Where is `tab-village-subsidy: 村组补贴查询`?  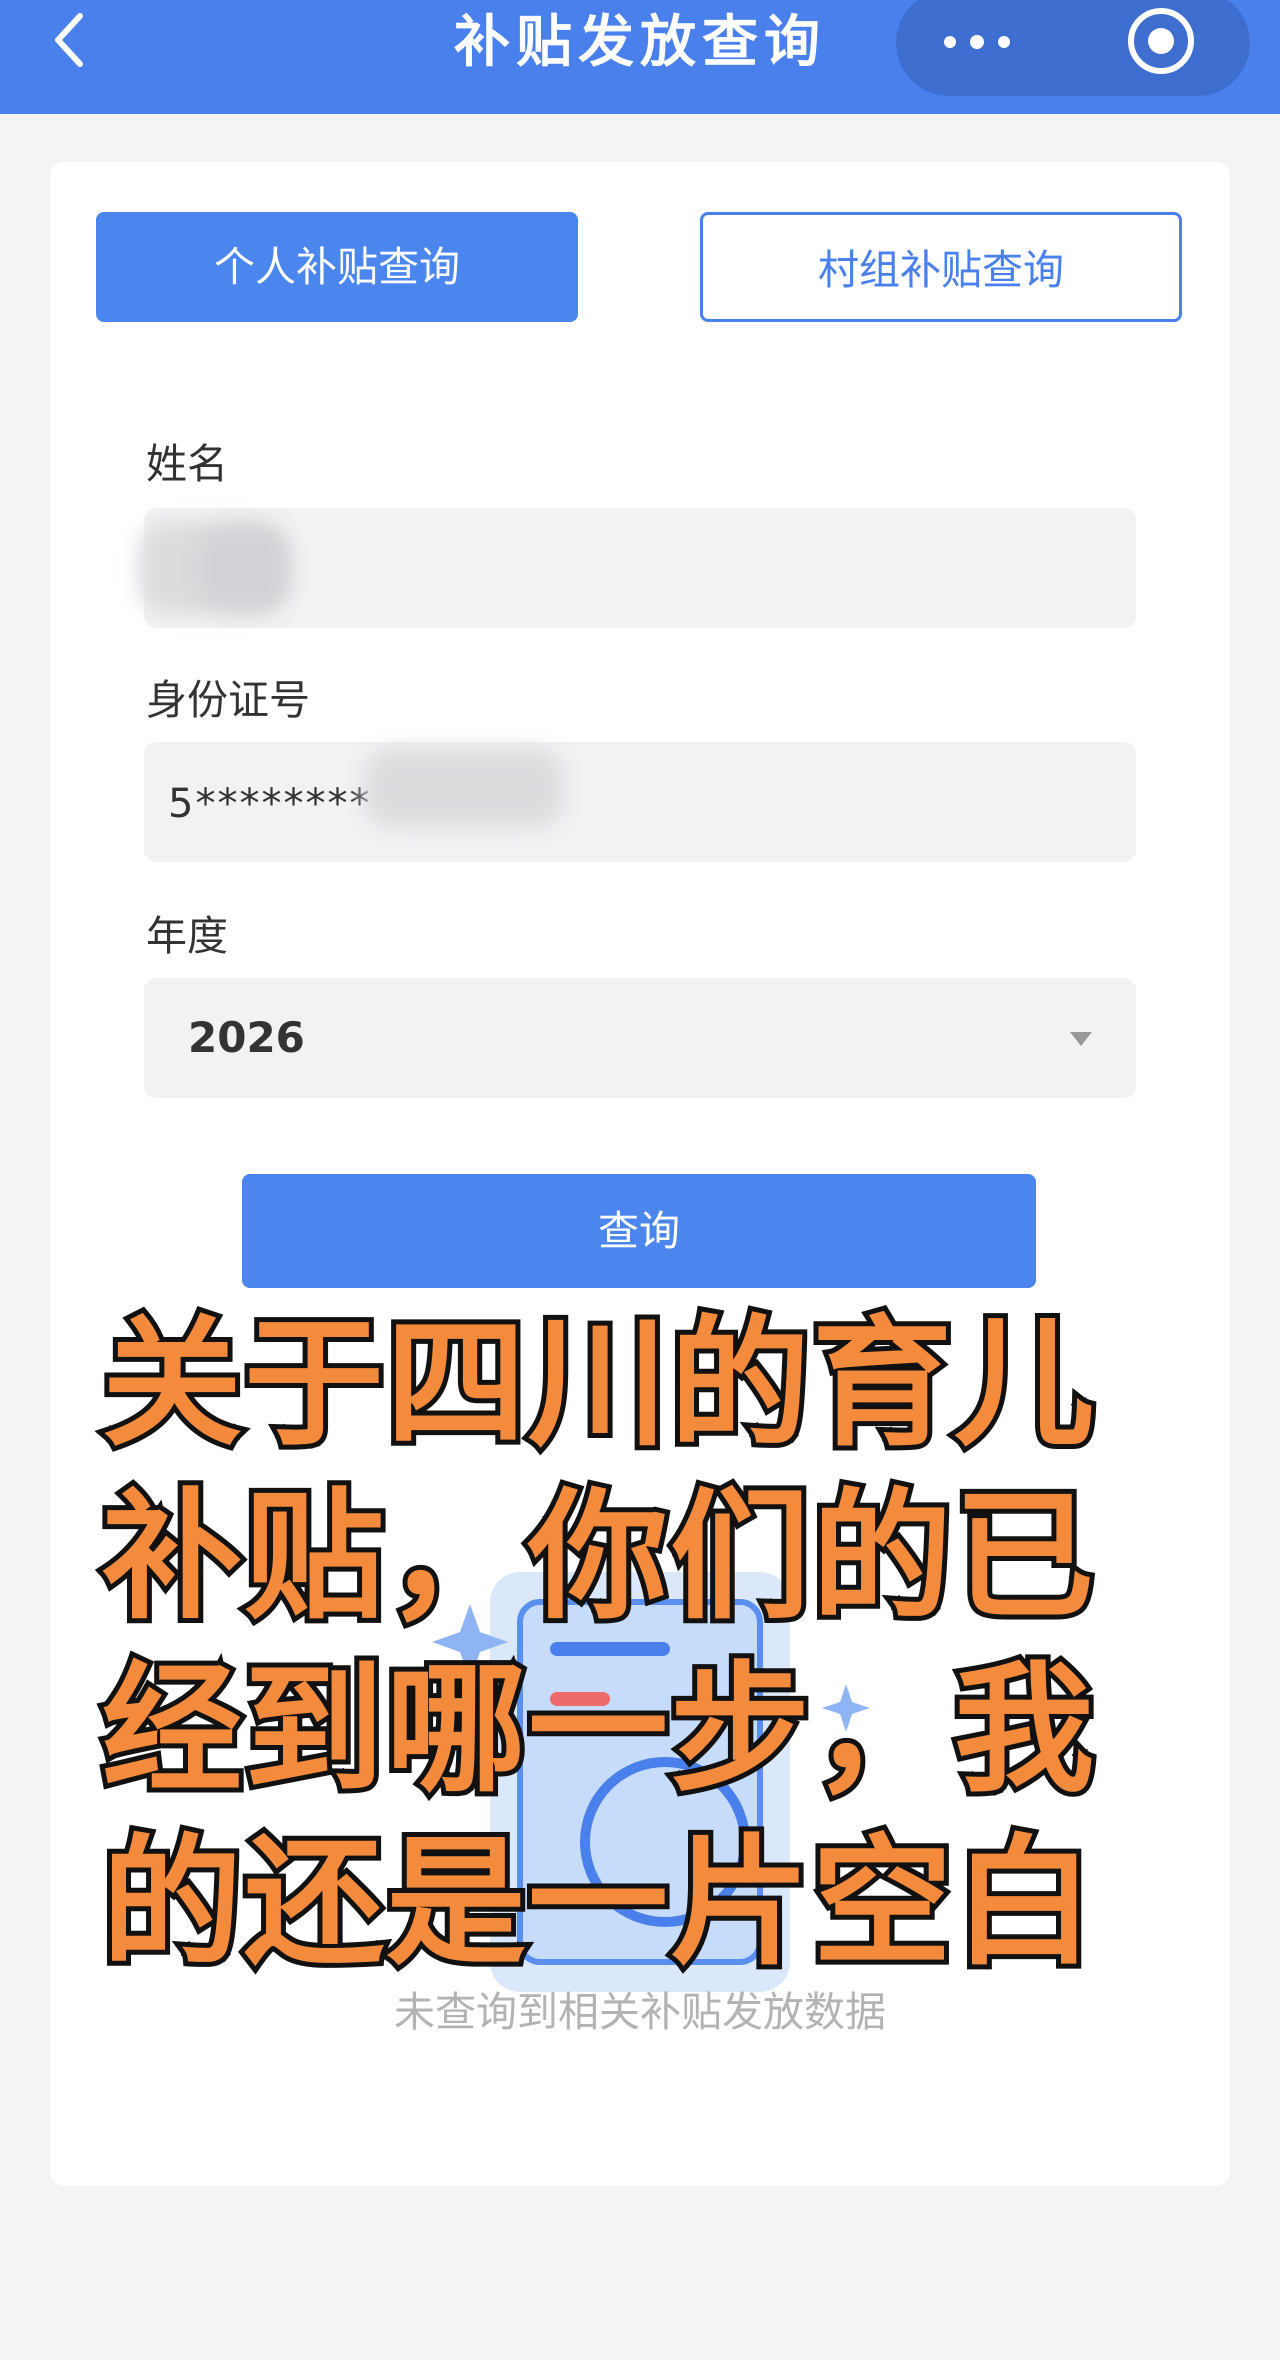 tab-village-subsidy: 村组补贴查询 is located at coordinates (941, 267).